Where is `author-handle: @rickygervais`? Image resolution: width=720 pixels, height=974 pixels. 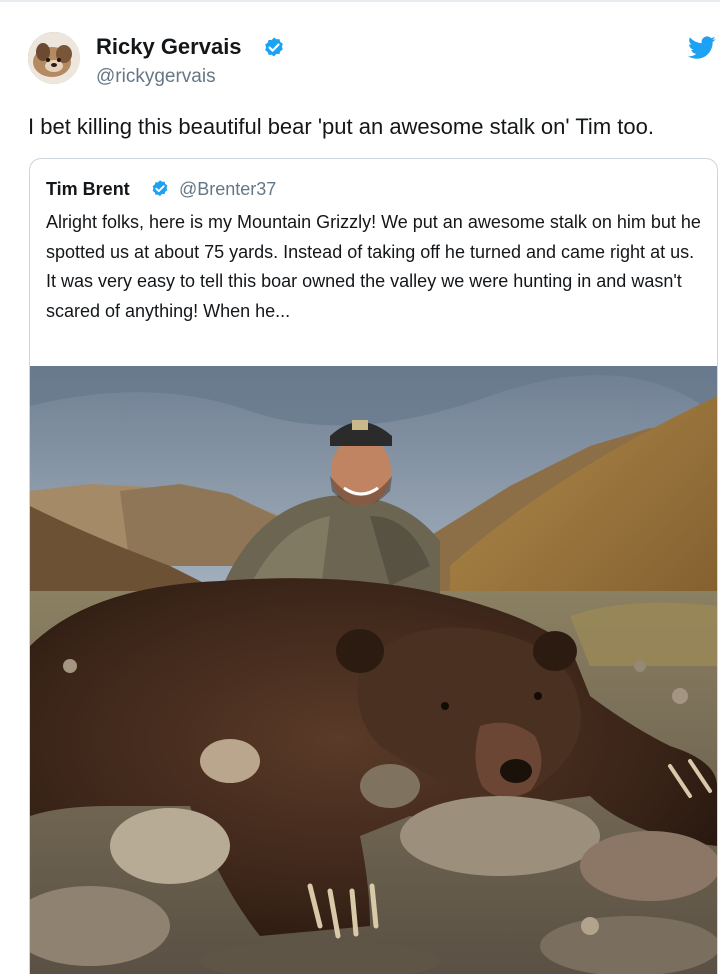
author-handle: @rickygervais is located at coordinates (156, 77).